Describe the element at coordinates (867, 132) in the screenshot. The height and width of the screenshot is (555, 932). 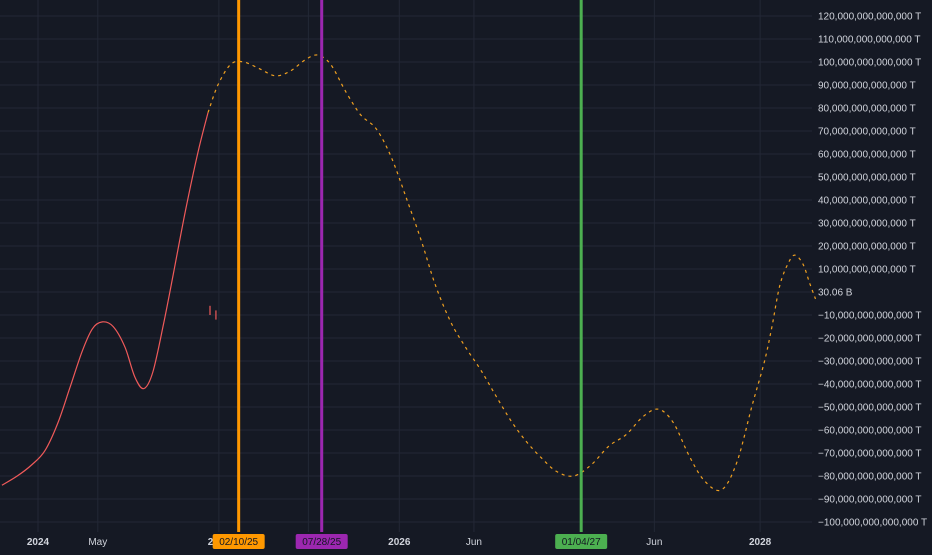
I see `y-tick-label: 70,000,000,000,000 T` at that location.